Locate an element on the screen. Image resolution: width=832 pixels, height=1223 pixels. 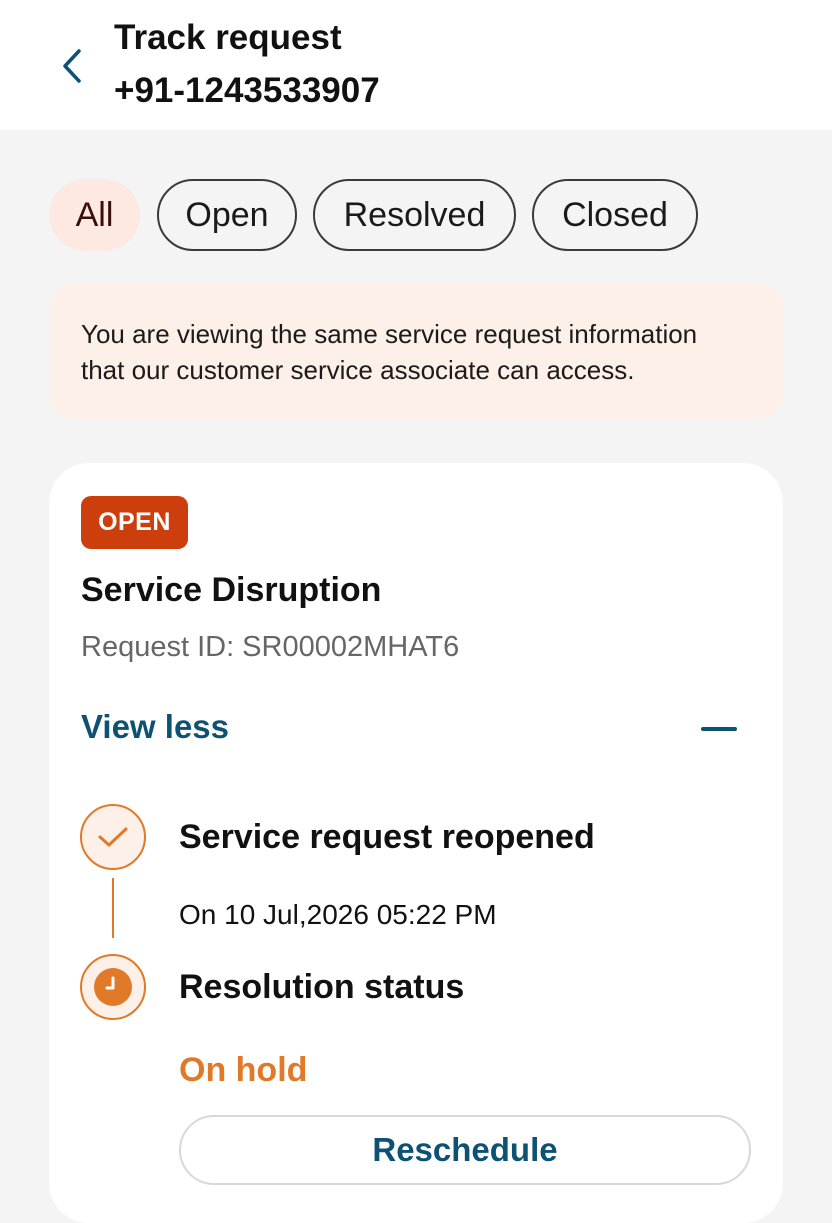
filter-chip-closed: Closed is located at coordinates (615, 215).